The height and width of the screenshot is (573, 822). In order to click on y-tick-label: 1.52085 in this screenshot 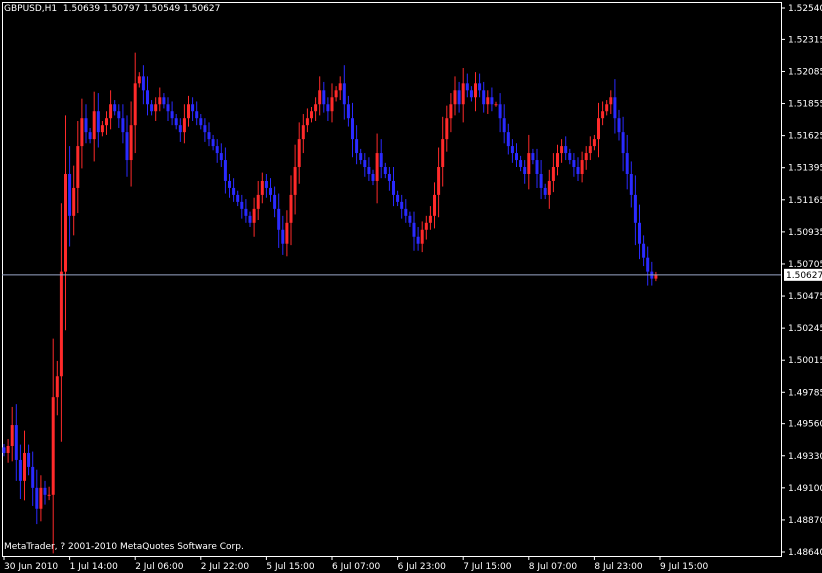, I will do `click(805, 72)`.